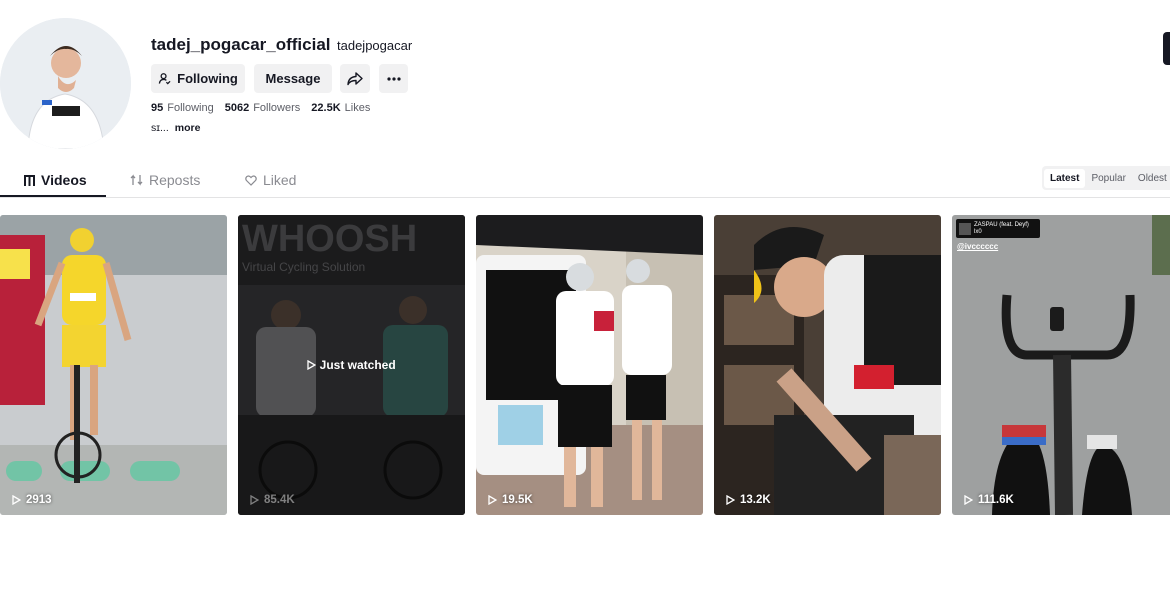 Image resolution: width=1170 pixels, height=600 pixels. I want to click on following-count: 95, so click(157, 108).